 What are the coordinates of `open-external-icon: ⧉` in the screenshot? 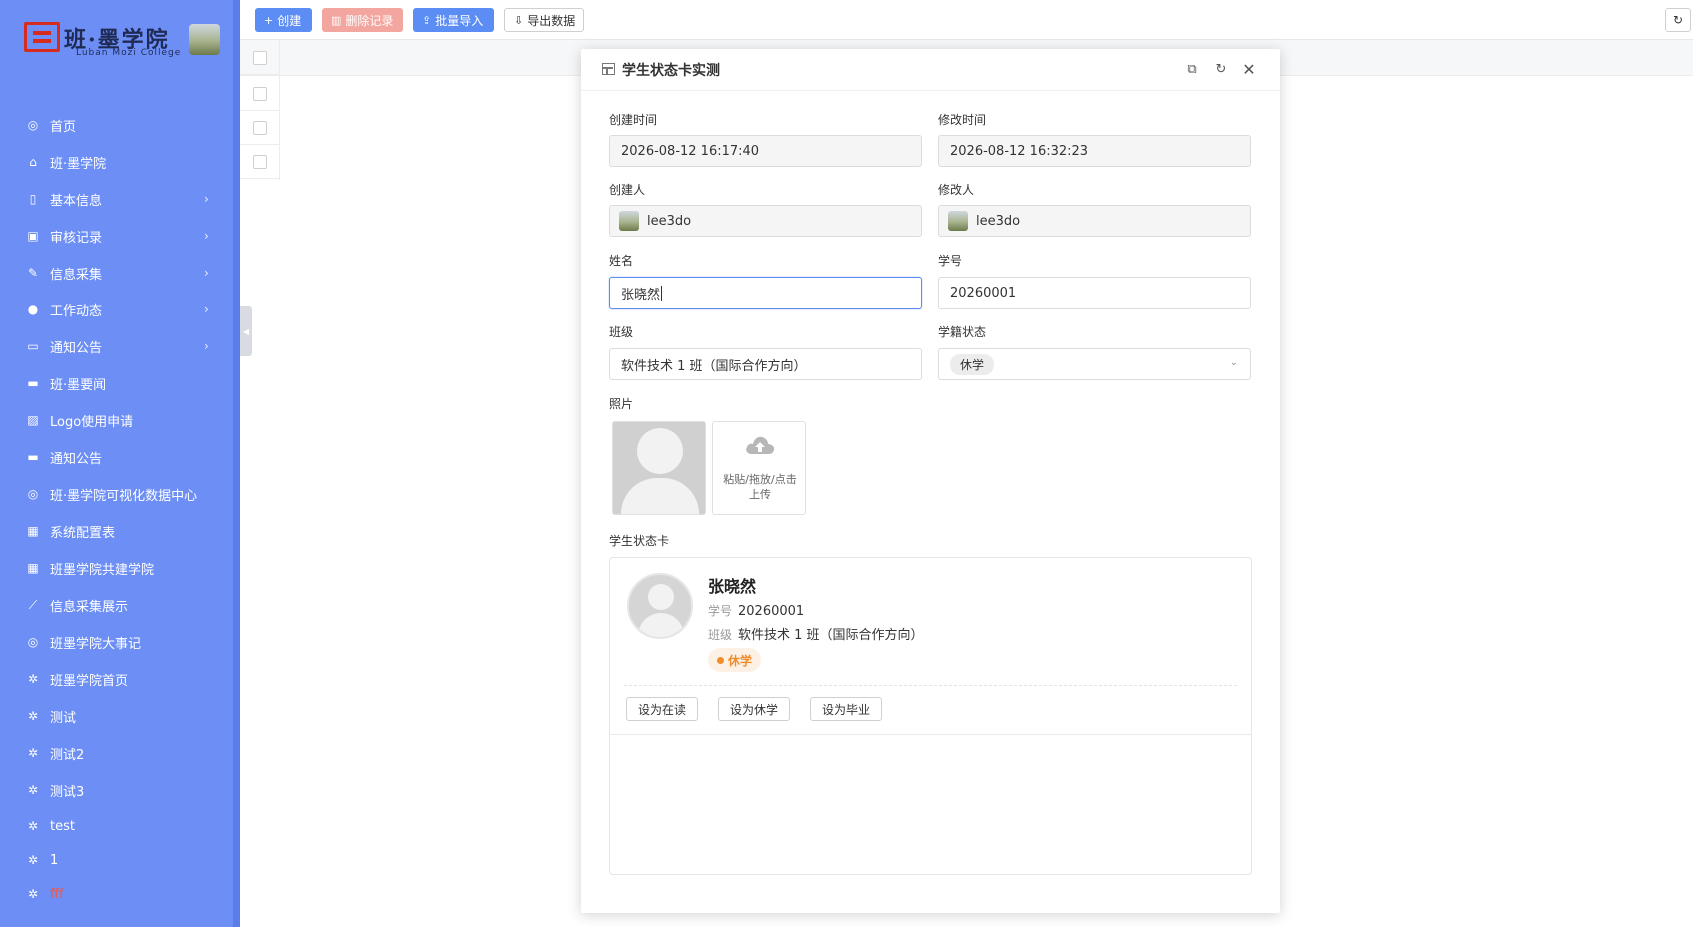 It's located at (1192, 69).